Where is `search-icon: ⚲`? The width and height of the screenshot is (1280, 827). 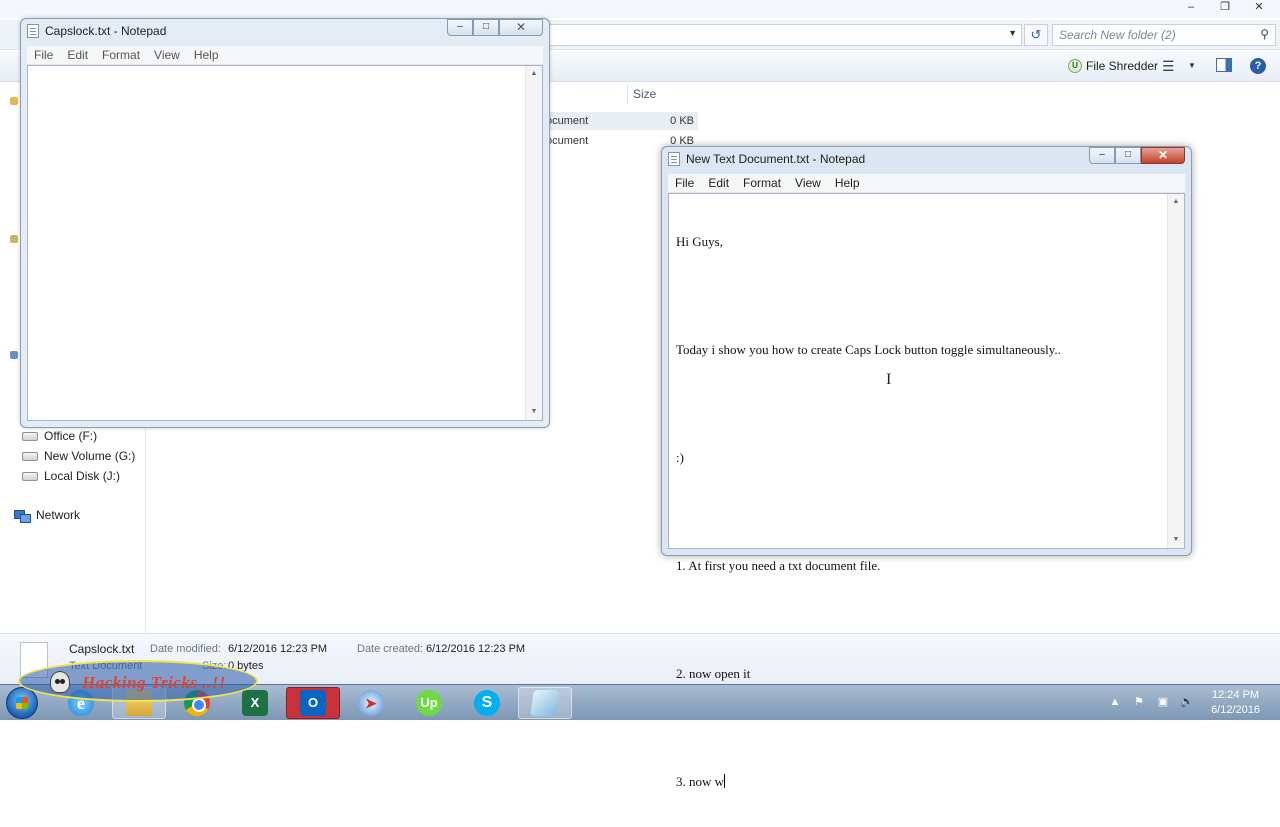 search-icon: ⚲ is located at coordinates (1264, 34).